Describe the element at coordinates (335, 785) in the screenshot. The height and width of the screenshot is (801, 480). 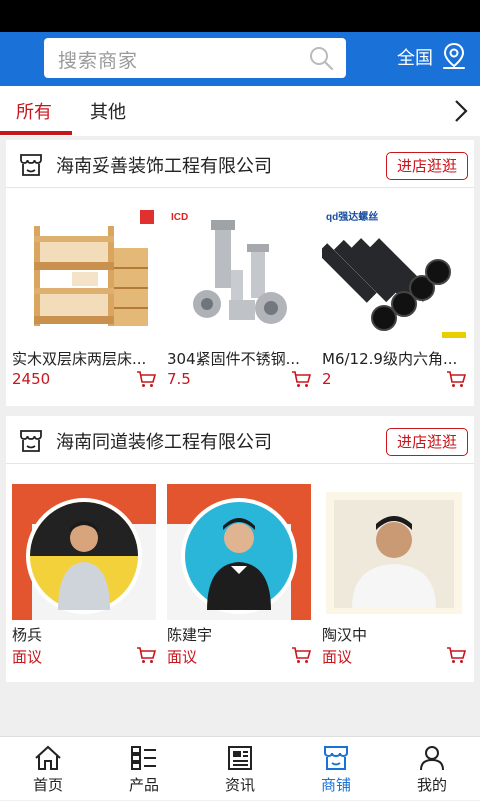
I see `nav-label: 商铺` at that location.